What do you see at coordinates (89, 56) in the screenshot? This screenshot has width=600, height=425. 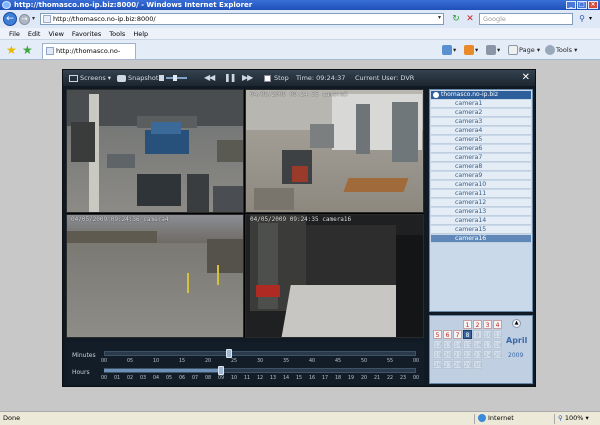 I see `browser-tab: http://thomasco.no-ip.biz:8000/` at bounding box center [89, 56].